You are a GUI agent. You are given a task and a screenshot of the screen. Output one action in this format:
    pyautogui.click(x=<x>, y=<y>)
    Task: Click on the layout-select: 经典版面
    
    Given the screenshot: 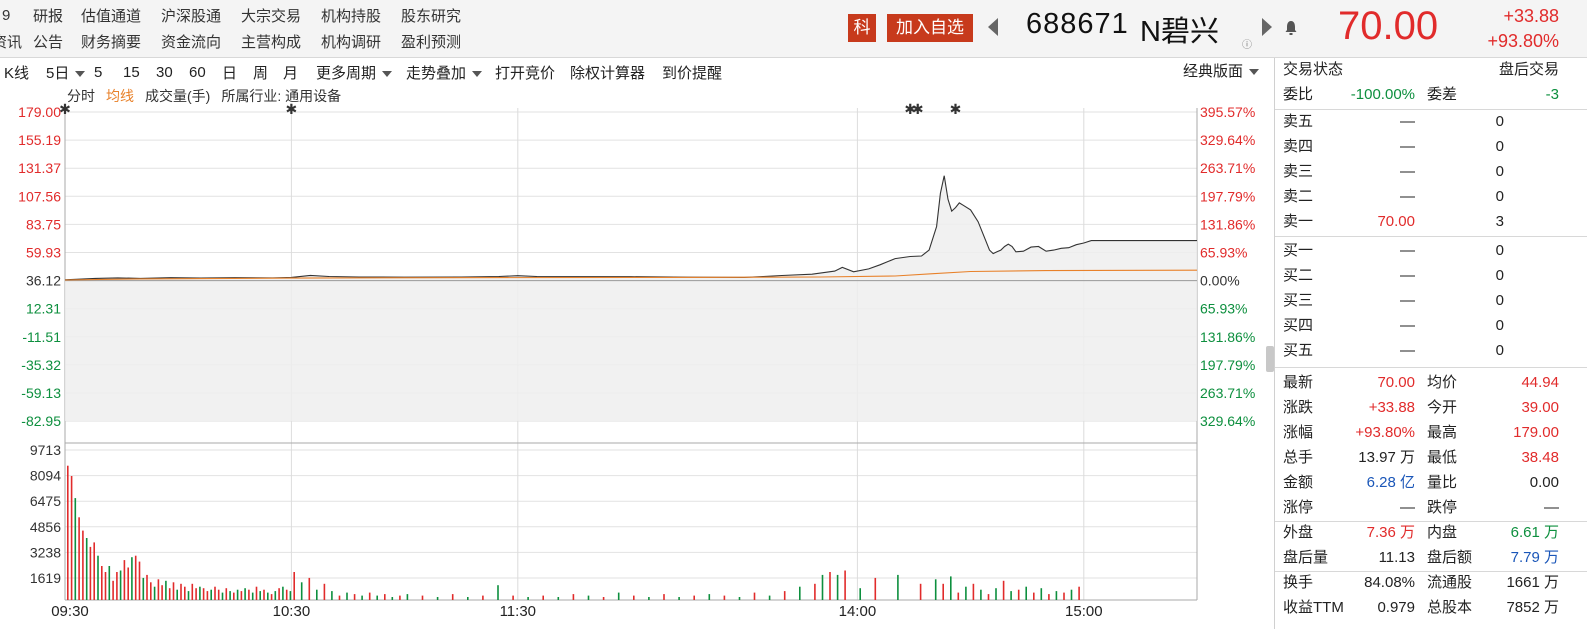 What is the action you would take?
    pyautogui.click(x=1221, y=72)
    